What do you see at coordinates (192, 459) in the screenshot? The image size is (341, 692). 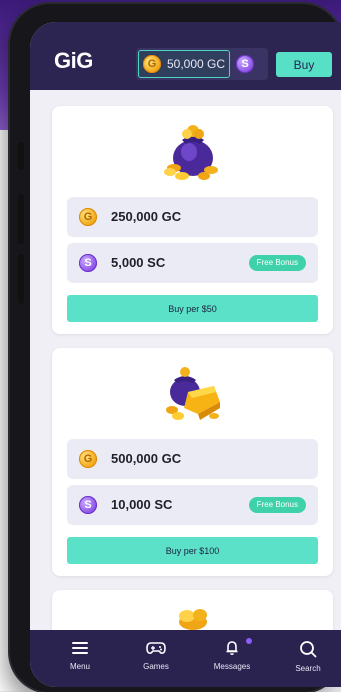 I see `gc-amount-row: G 500,000 GC` at bounding box center [192, 459].